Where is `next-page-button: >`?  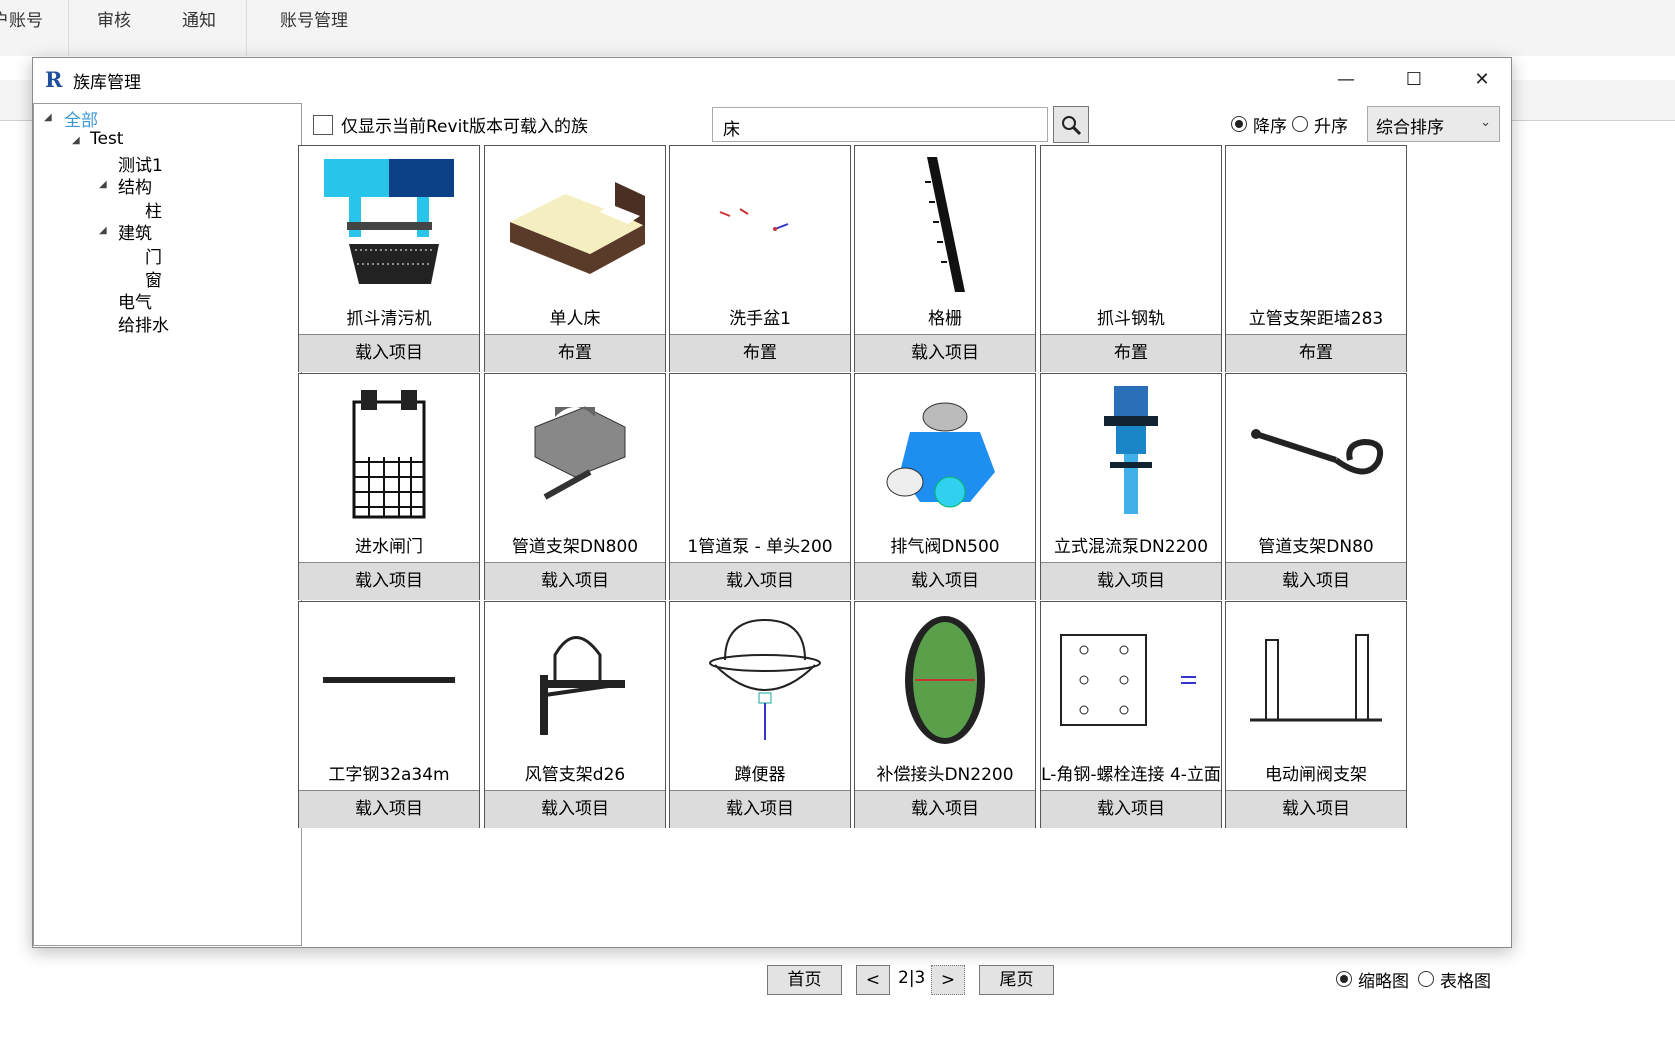
next-page-button: > is located at coordinates (948, 980).